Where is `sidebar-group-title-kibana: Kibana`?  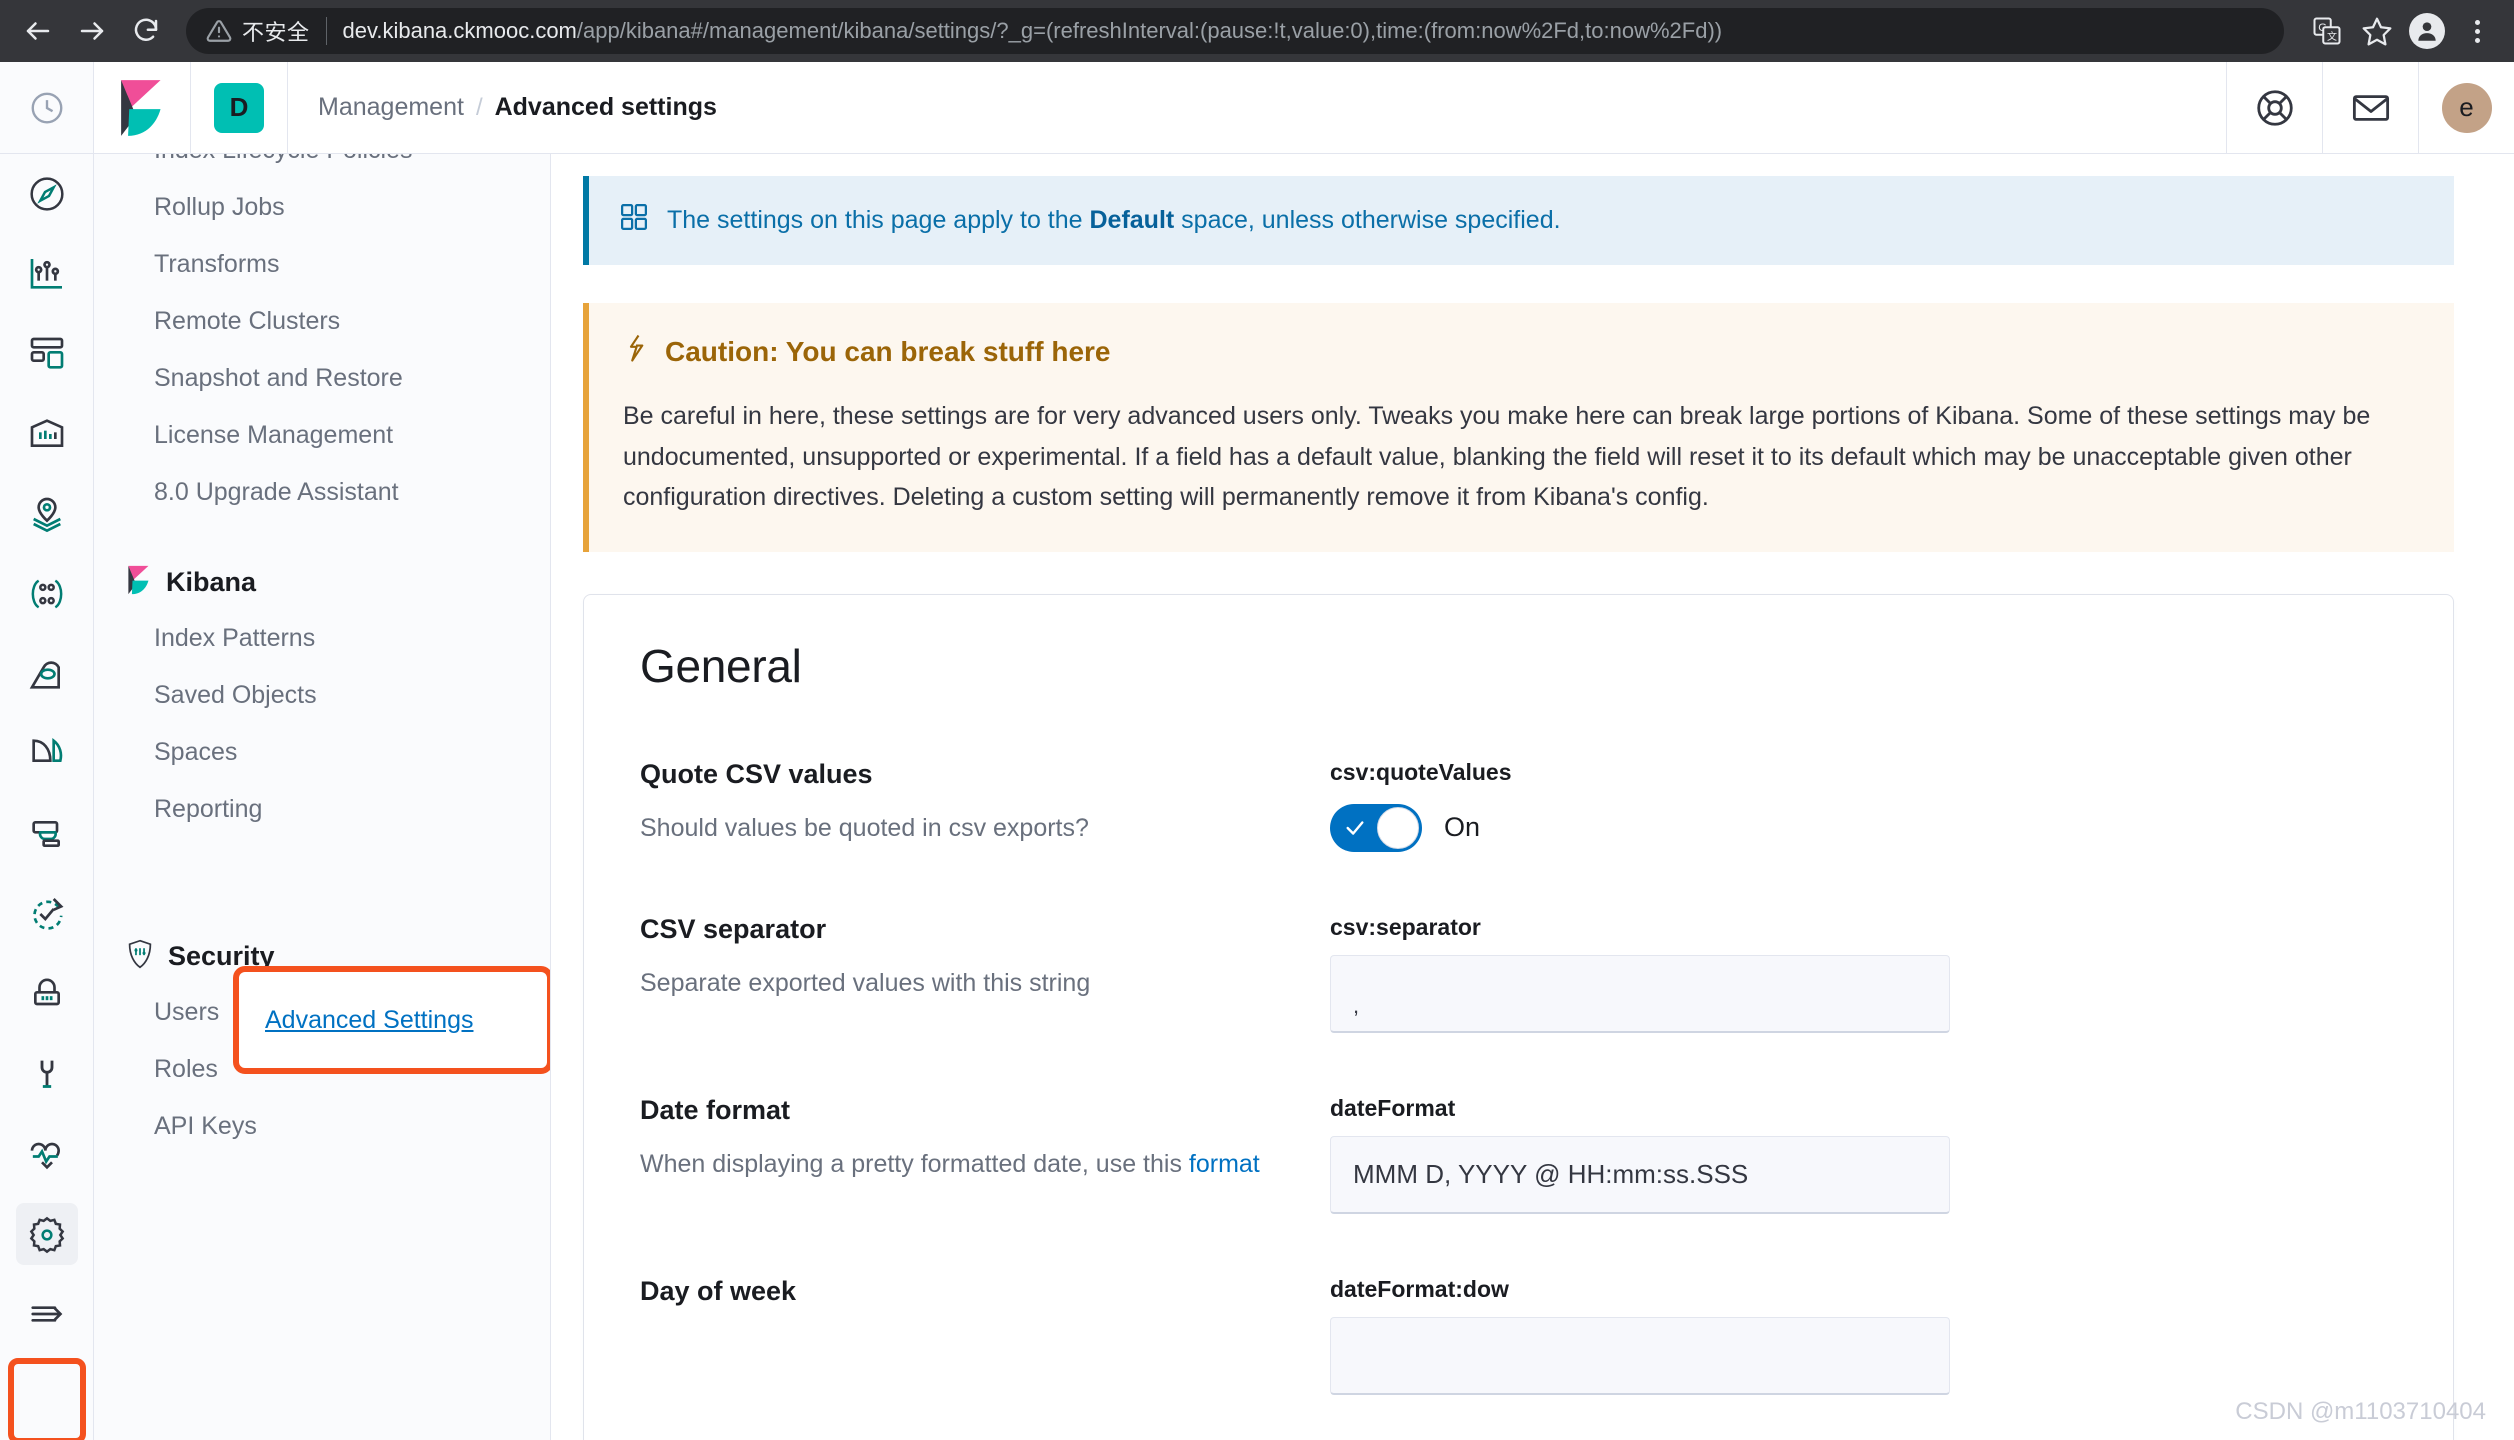
sidebar-group-title-kibana: Kibana is located at coordinates (211, 582).